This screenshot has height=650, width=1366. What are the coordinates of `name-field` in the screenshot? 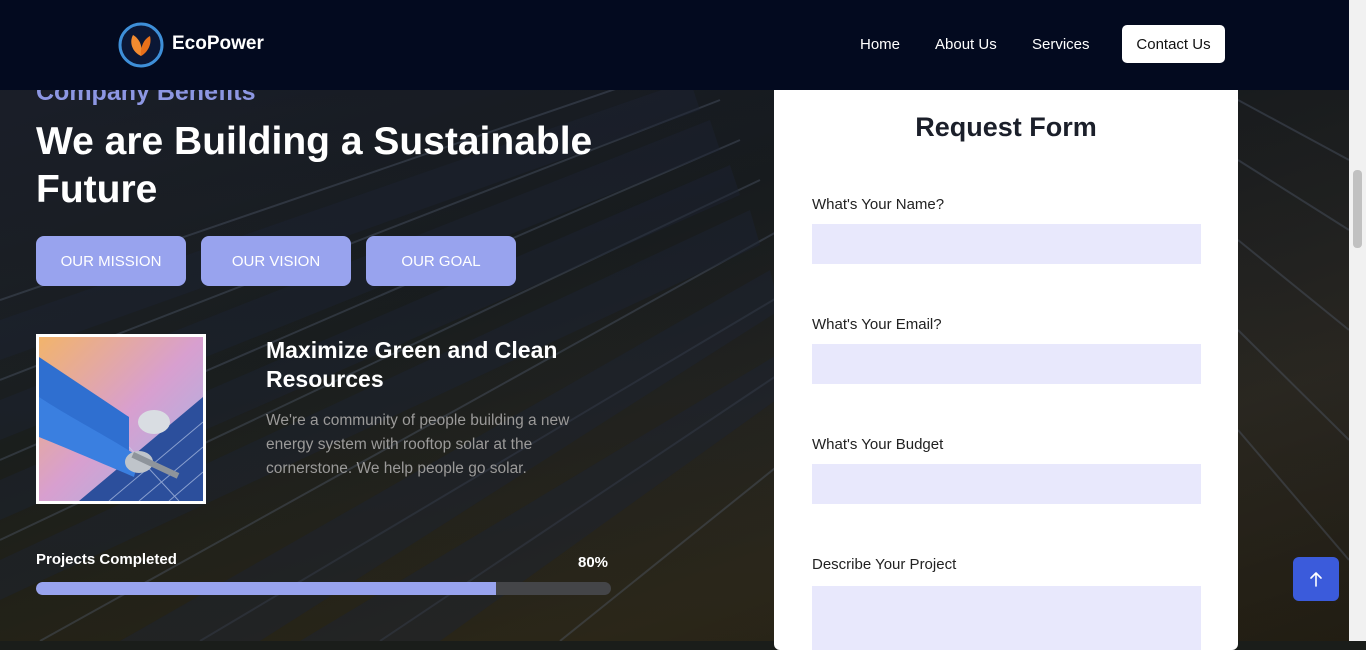 It's located at (1006, 244).